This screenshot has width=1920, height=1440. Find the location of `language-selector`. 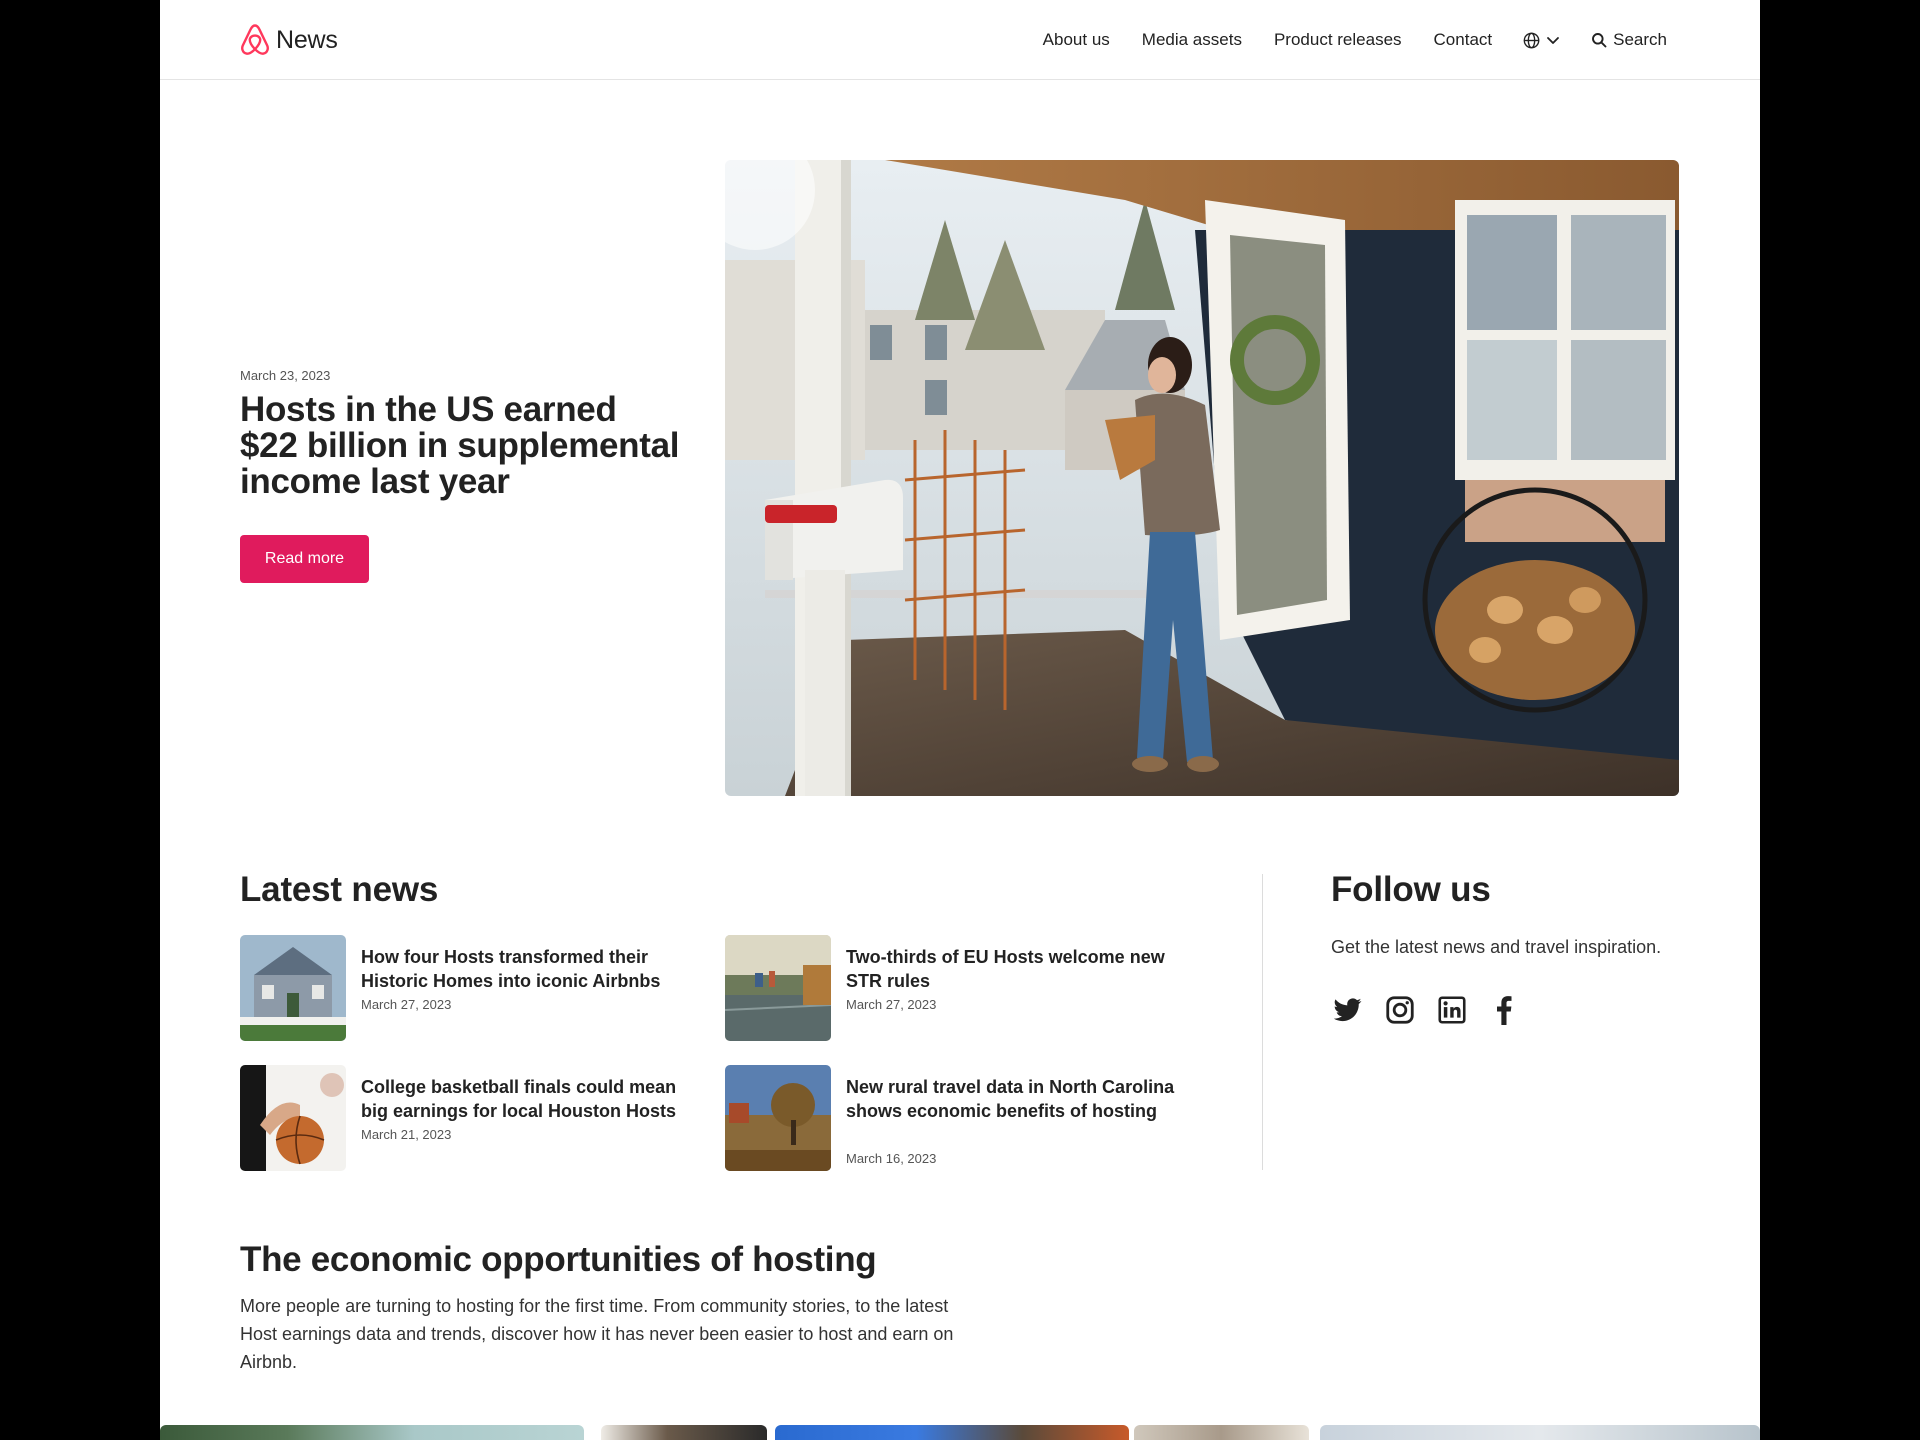

language-selector is located at coordinates (1542, 40).